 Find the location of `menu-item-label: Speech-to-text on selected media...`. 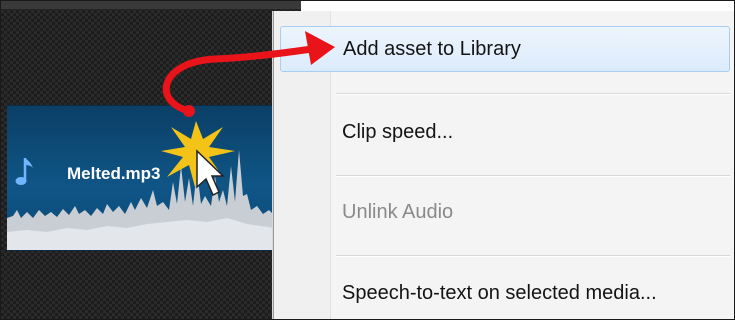

menu-item-label: Speech-to-text on selected media... is located at coordinates (499, 292).